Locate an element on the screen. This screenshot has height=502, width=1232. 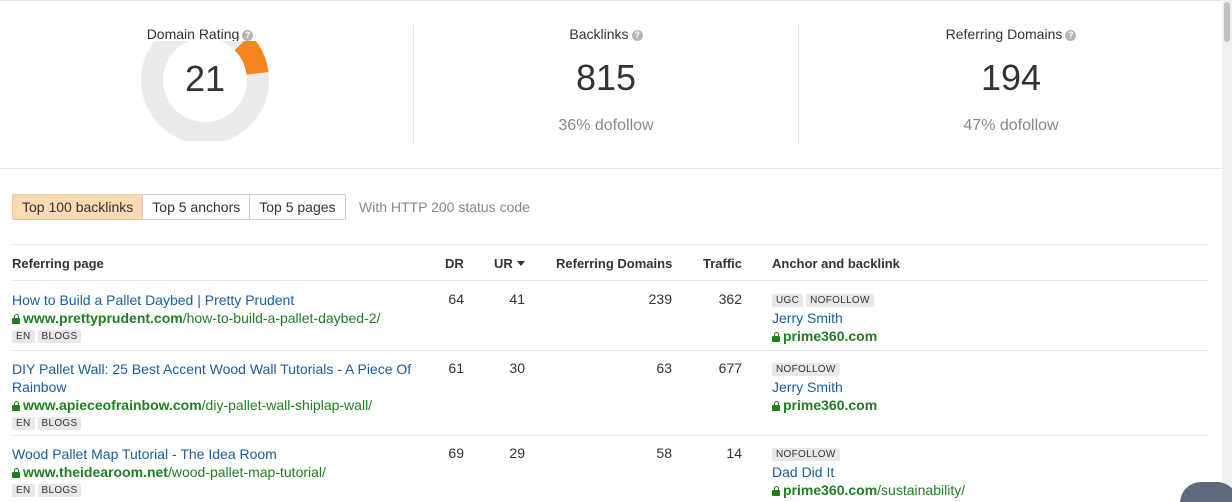
anchor-cell: NOFOLLOW Jerry Smith prime360.com is located at coordinates (824, 387).